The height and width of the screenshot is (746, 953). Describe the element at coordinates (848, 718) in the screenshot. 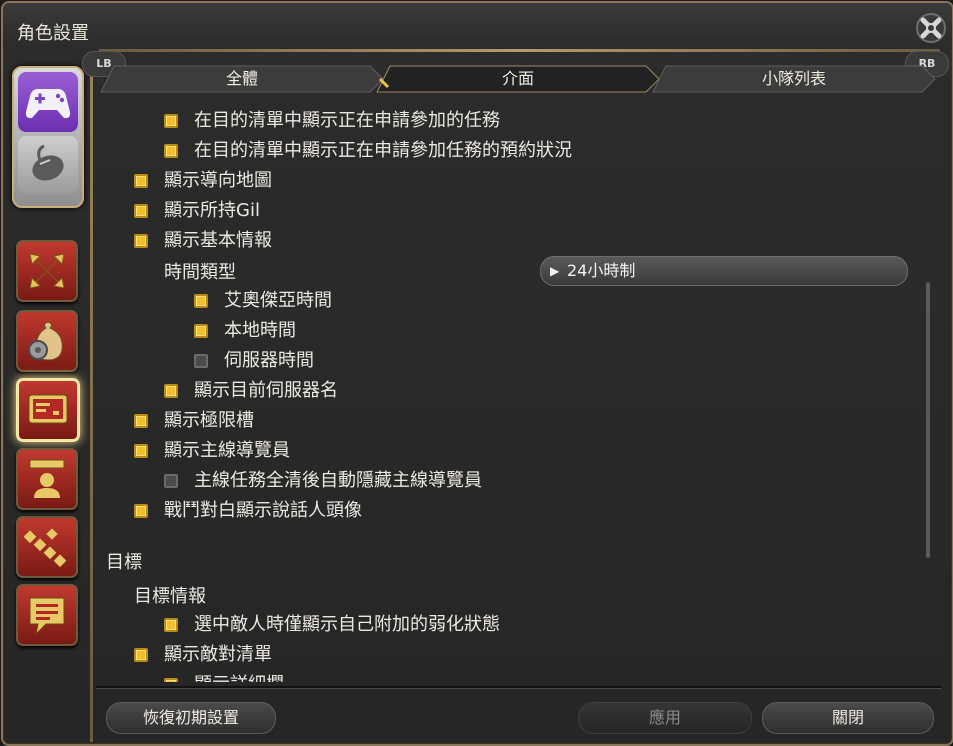

I see `close-button: 關閉` at that location.